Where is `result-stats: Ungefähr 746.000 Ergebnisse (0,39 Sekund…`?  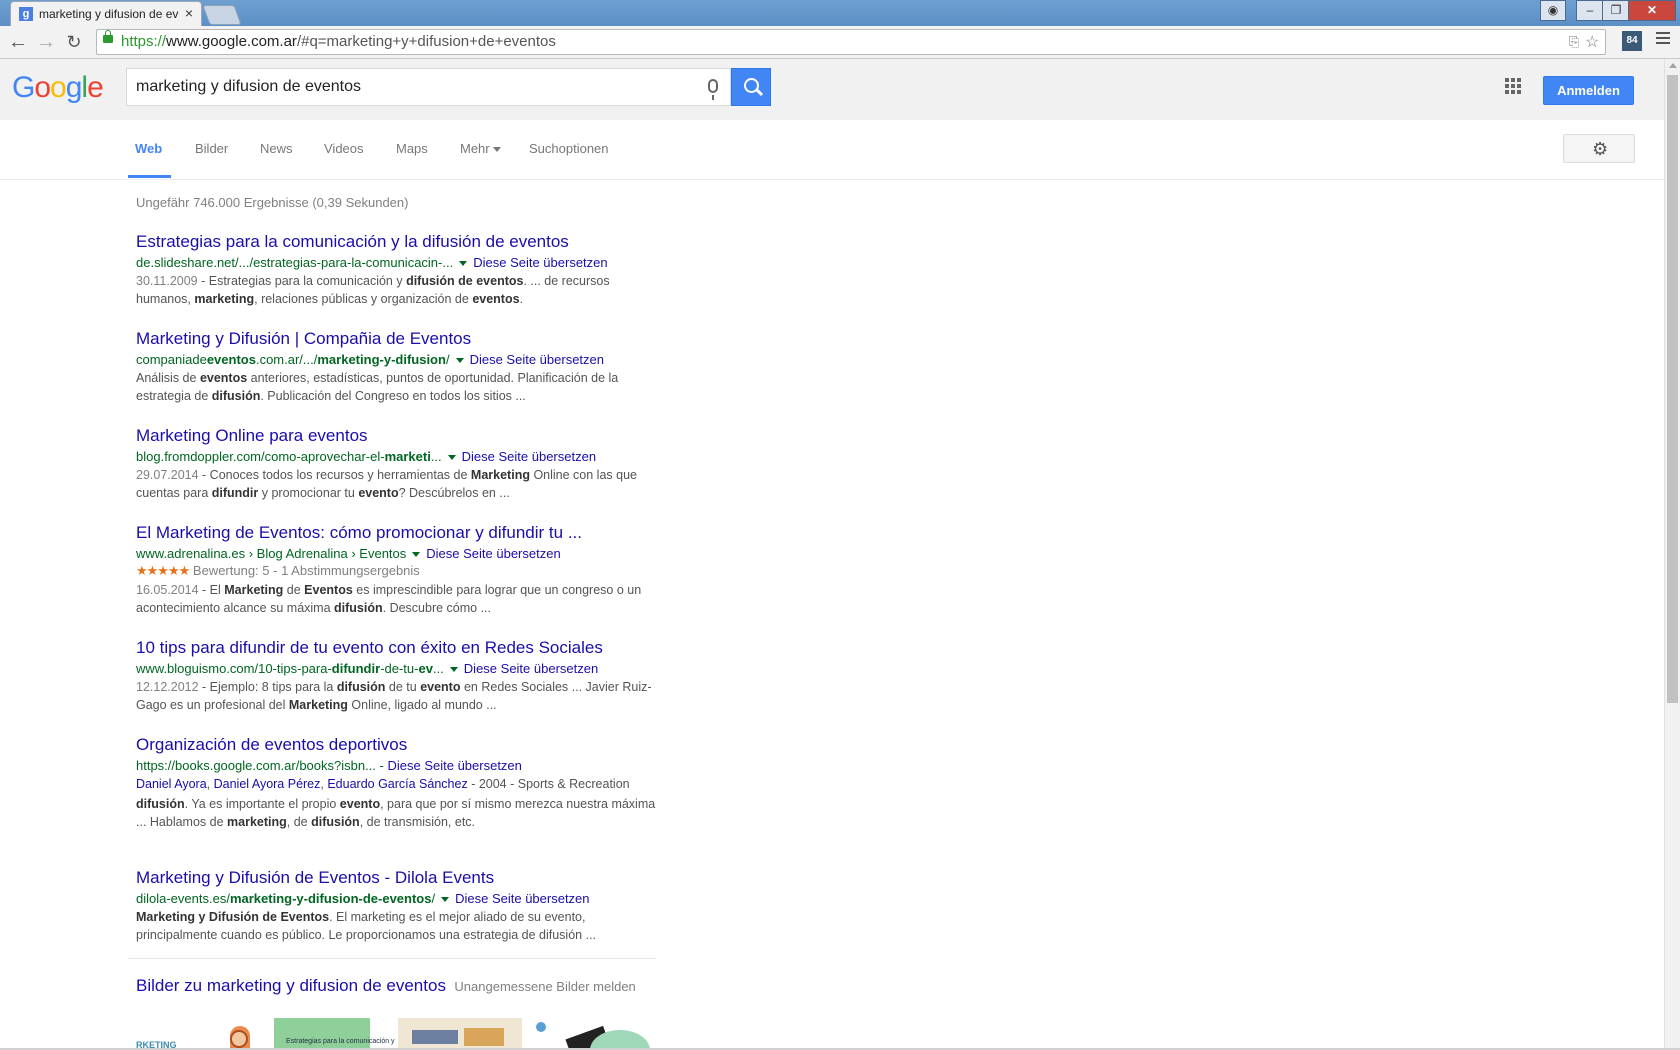 result-stats: Ungefähr 746.000 Ergebnisse (0,39 Sekund… is located at coordinates (272, 202).